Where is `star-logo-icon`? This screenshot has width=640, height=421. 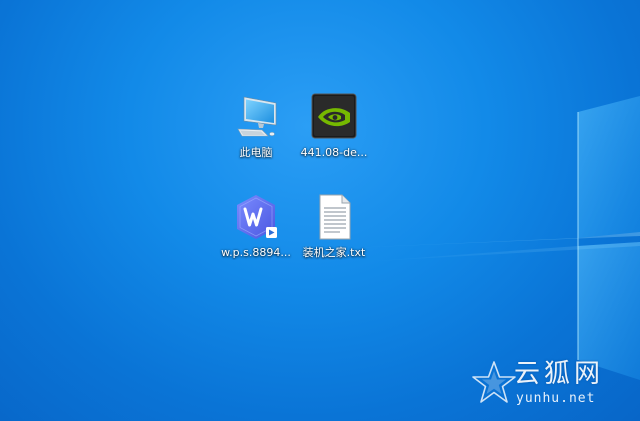
star-logo-icon is located at coordinates (494, 382).